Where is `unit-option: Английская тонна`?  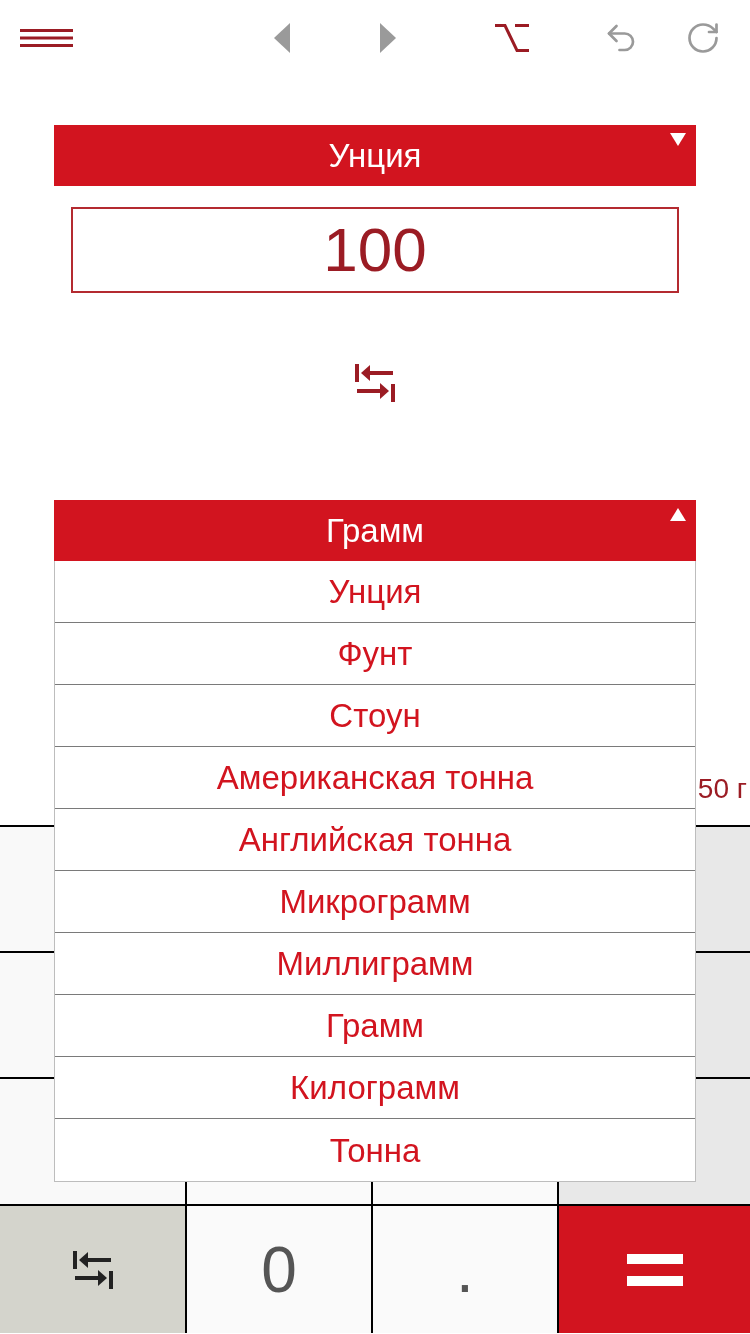
unit-option: Английская тонна is located at coordinates (375, 840).